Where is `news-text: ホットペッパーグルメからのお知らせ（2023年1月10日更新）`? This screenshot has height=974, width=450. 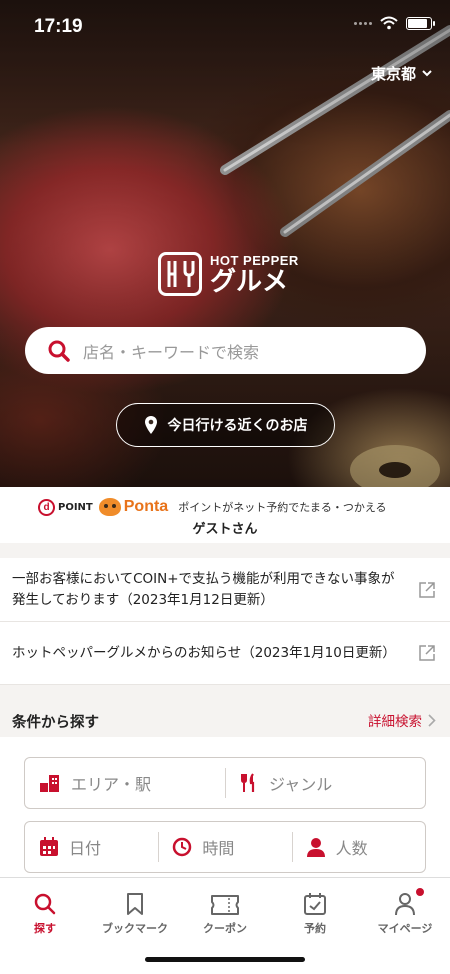 news-text: ホットペッパーグルメからのお知らせ（2023年1月10日更新） is located at coordinates (204, 652).